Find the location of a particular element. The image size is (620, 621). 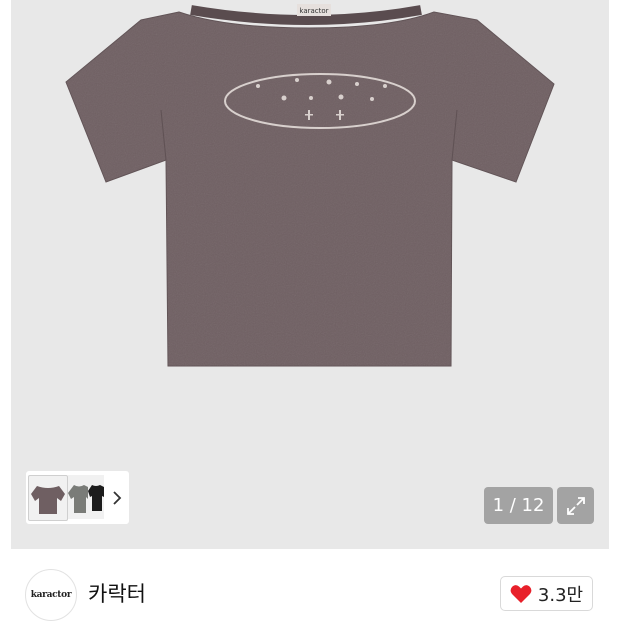

svg-text: karactor is located at coordinates (313, 11).